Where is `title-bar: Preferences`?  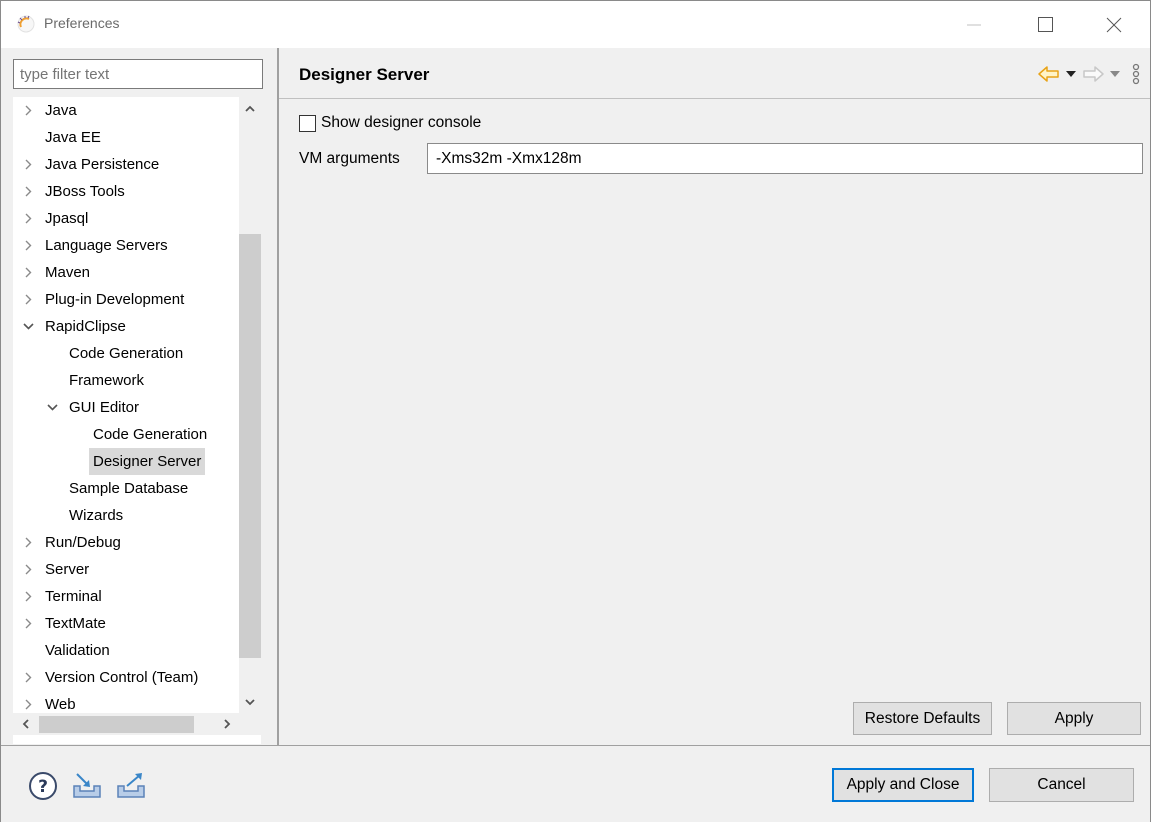
title-bar: Preferences is located at coordinates (575, 24).